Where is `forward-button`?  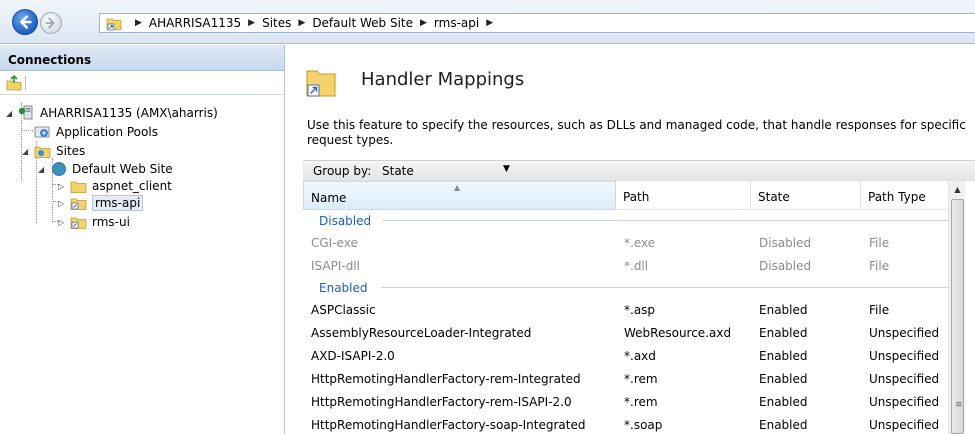
forward-button is located at coordinates (51, 23).